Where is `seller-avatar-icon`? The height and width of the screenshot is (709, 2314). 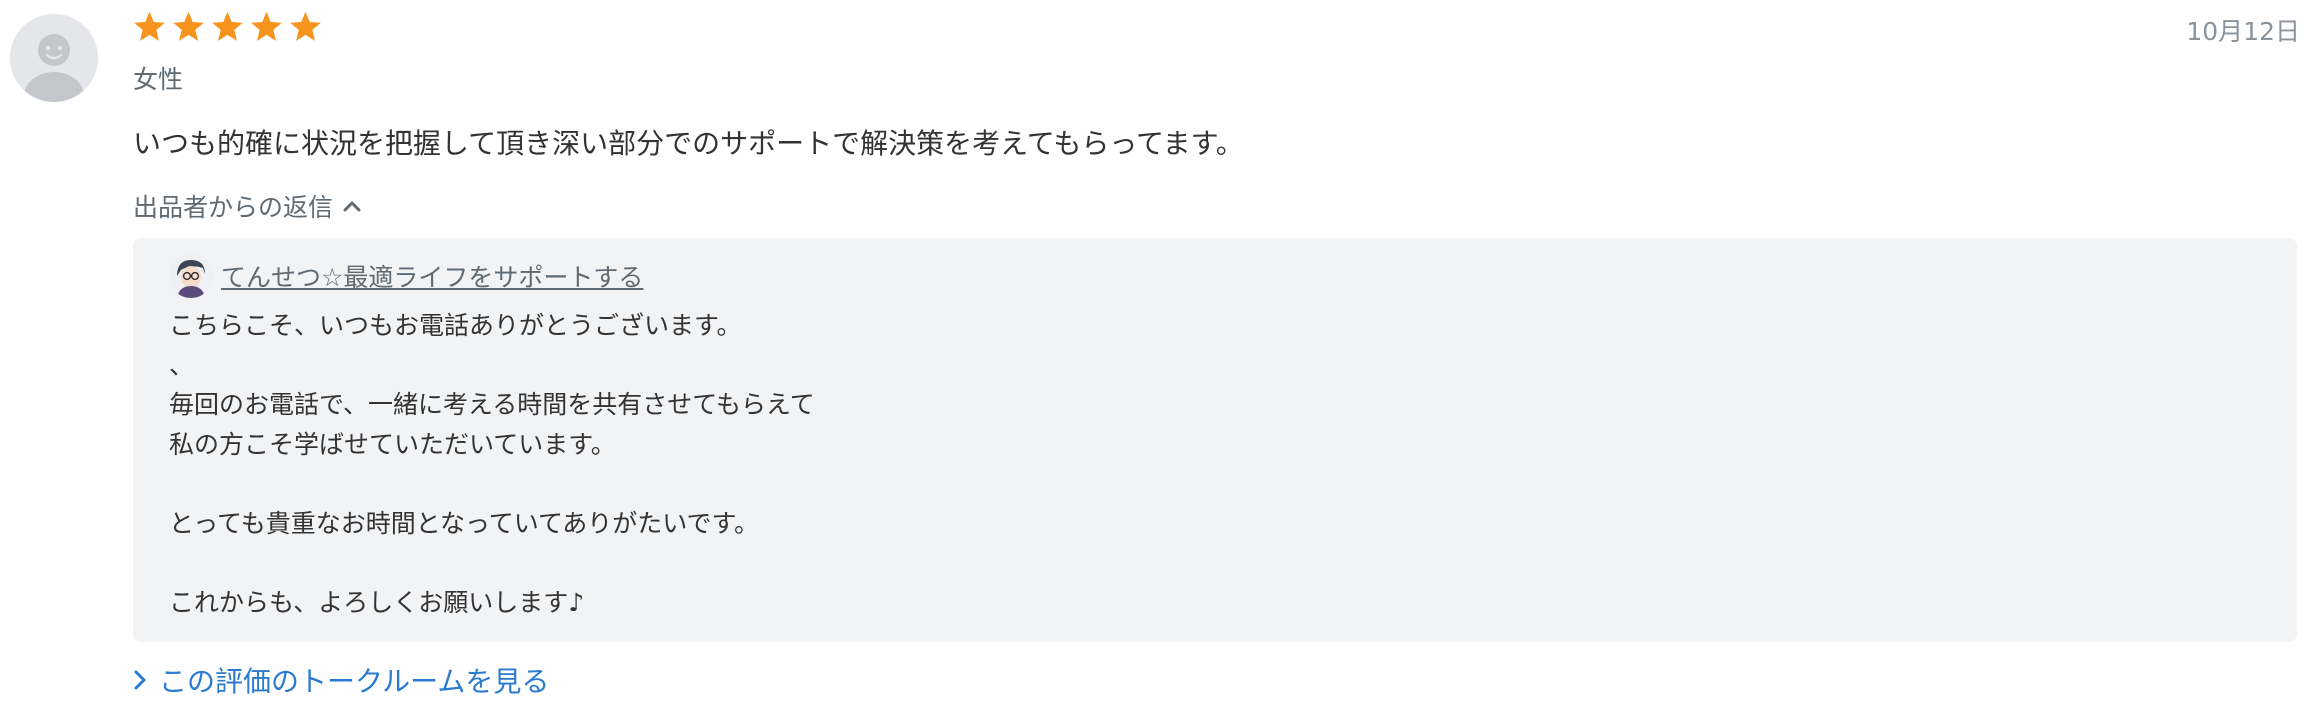 seller-avatar-icon is located at coordinates (191, 276).